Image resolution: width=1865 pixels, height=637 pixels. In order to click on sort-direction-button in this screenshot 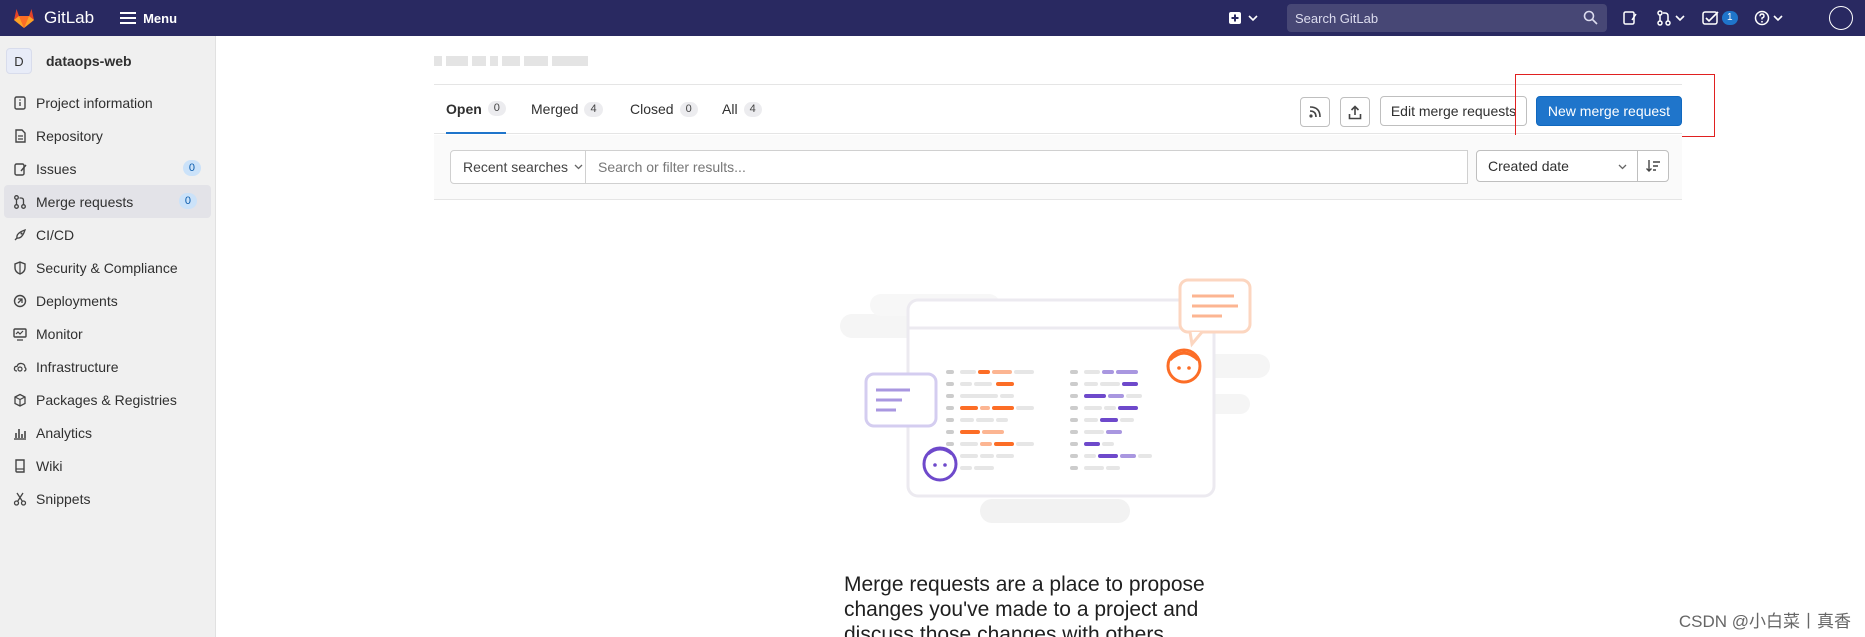, I will do `click(1653, 166)`.